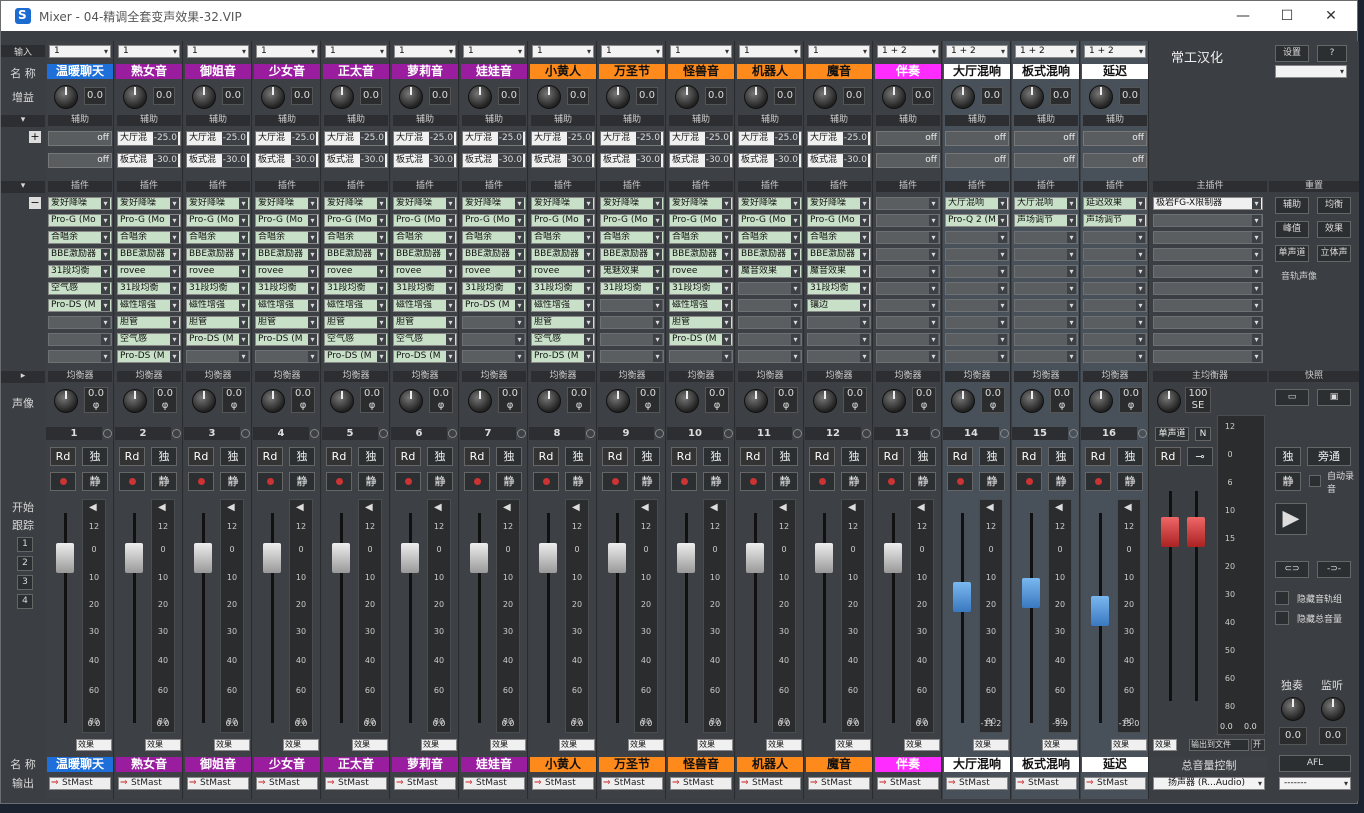  I want to click on collapse-plugin-button: −, so click(35, 203).